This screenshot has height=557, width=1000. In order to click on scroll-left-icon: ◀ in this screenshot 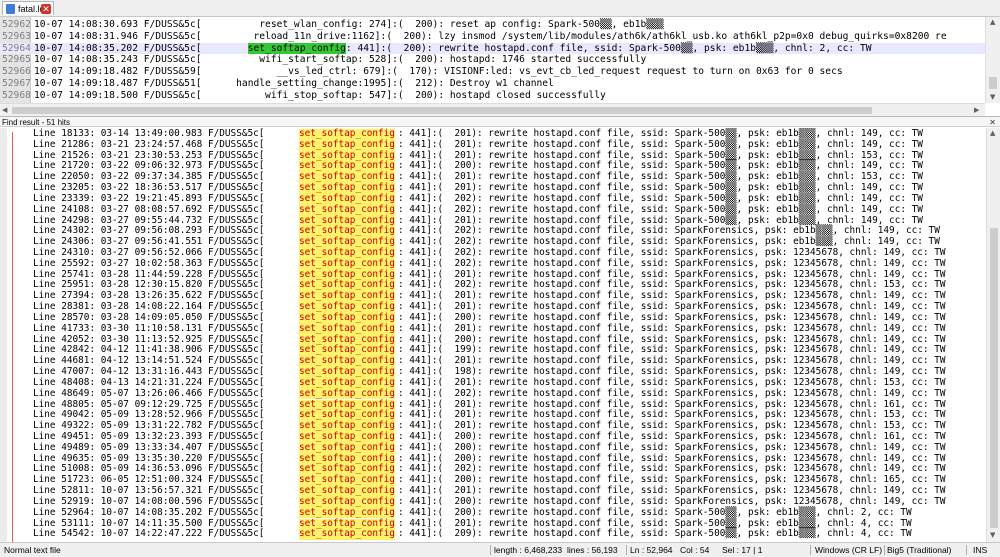, I will do `click(4, 110)`.